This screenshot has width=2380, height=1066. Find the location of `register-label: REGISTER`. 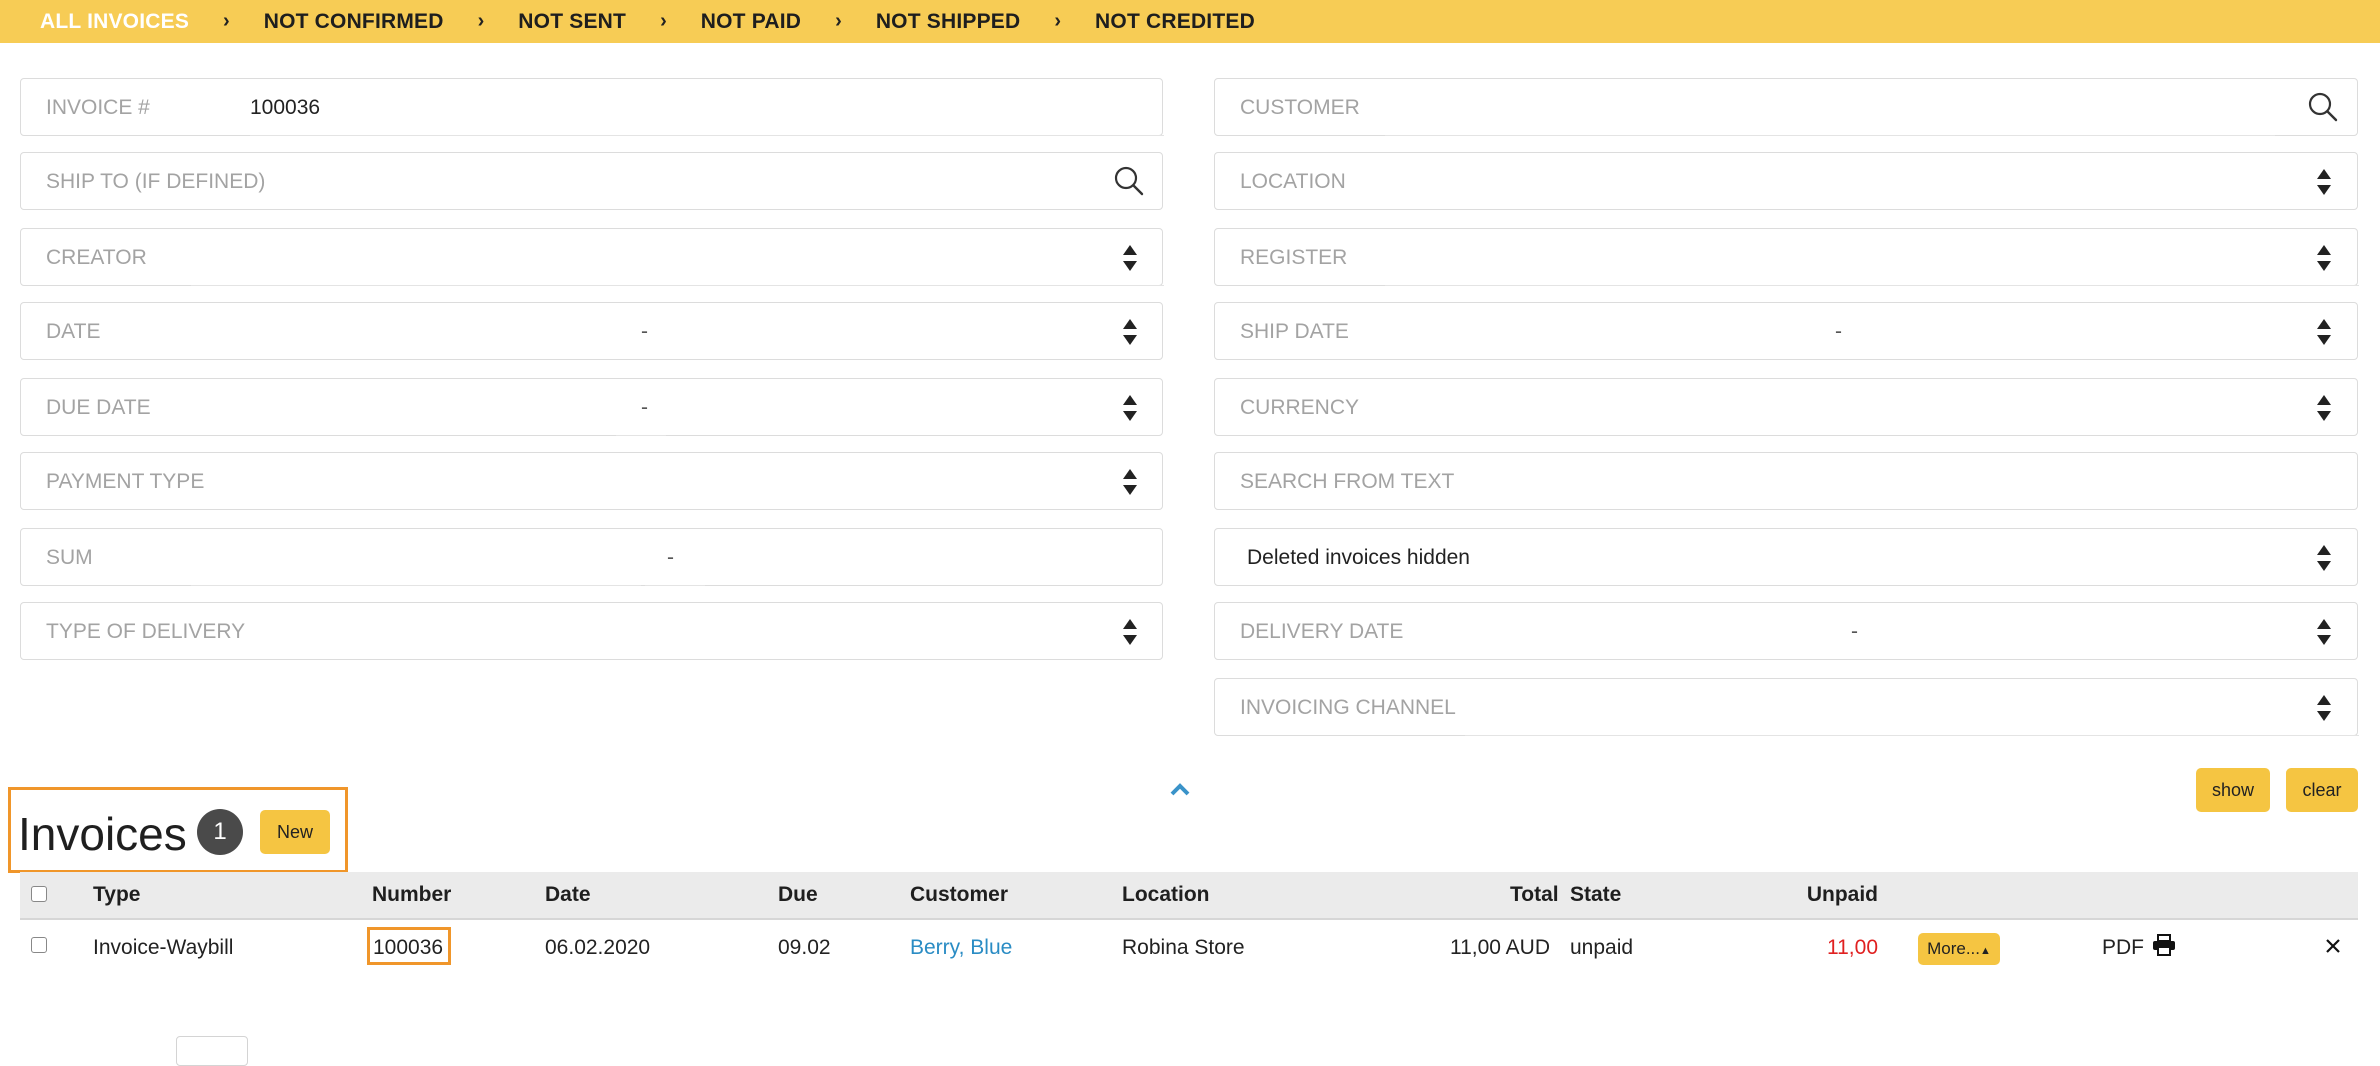

register-label: REGISTER is located at coordinates (1294, 257).